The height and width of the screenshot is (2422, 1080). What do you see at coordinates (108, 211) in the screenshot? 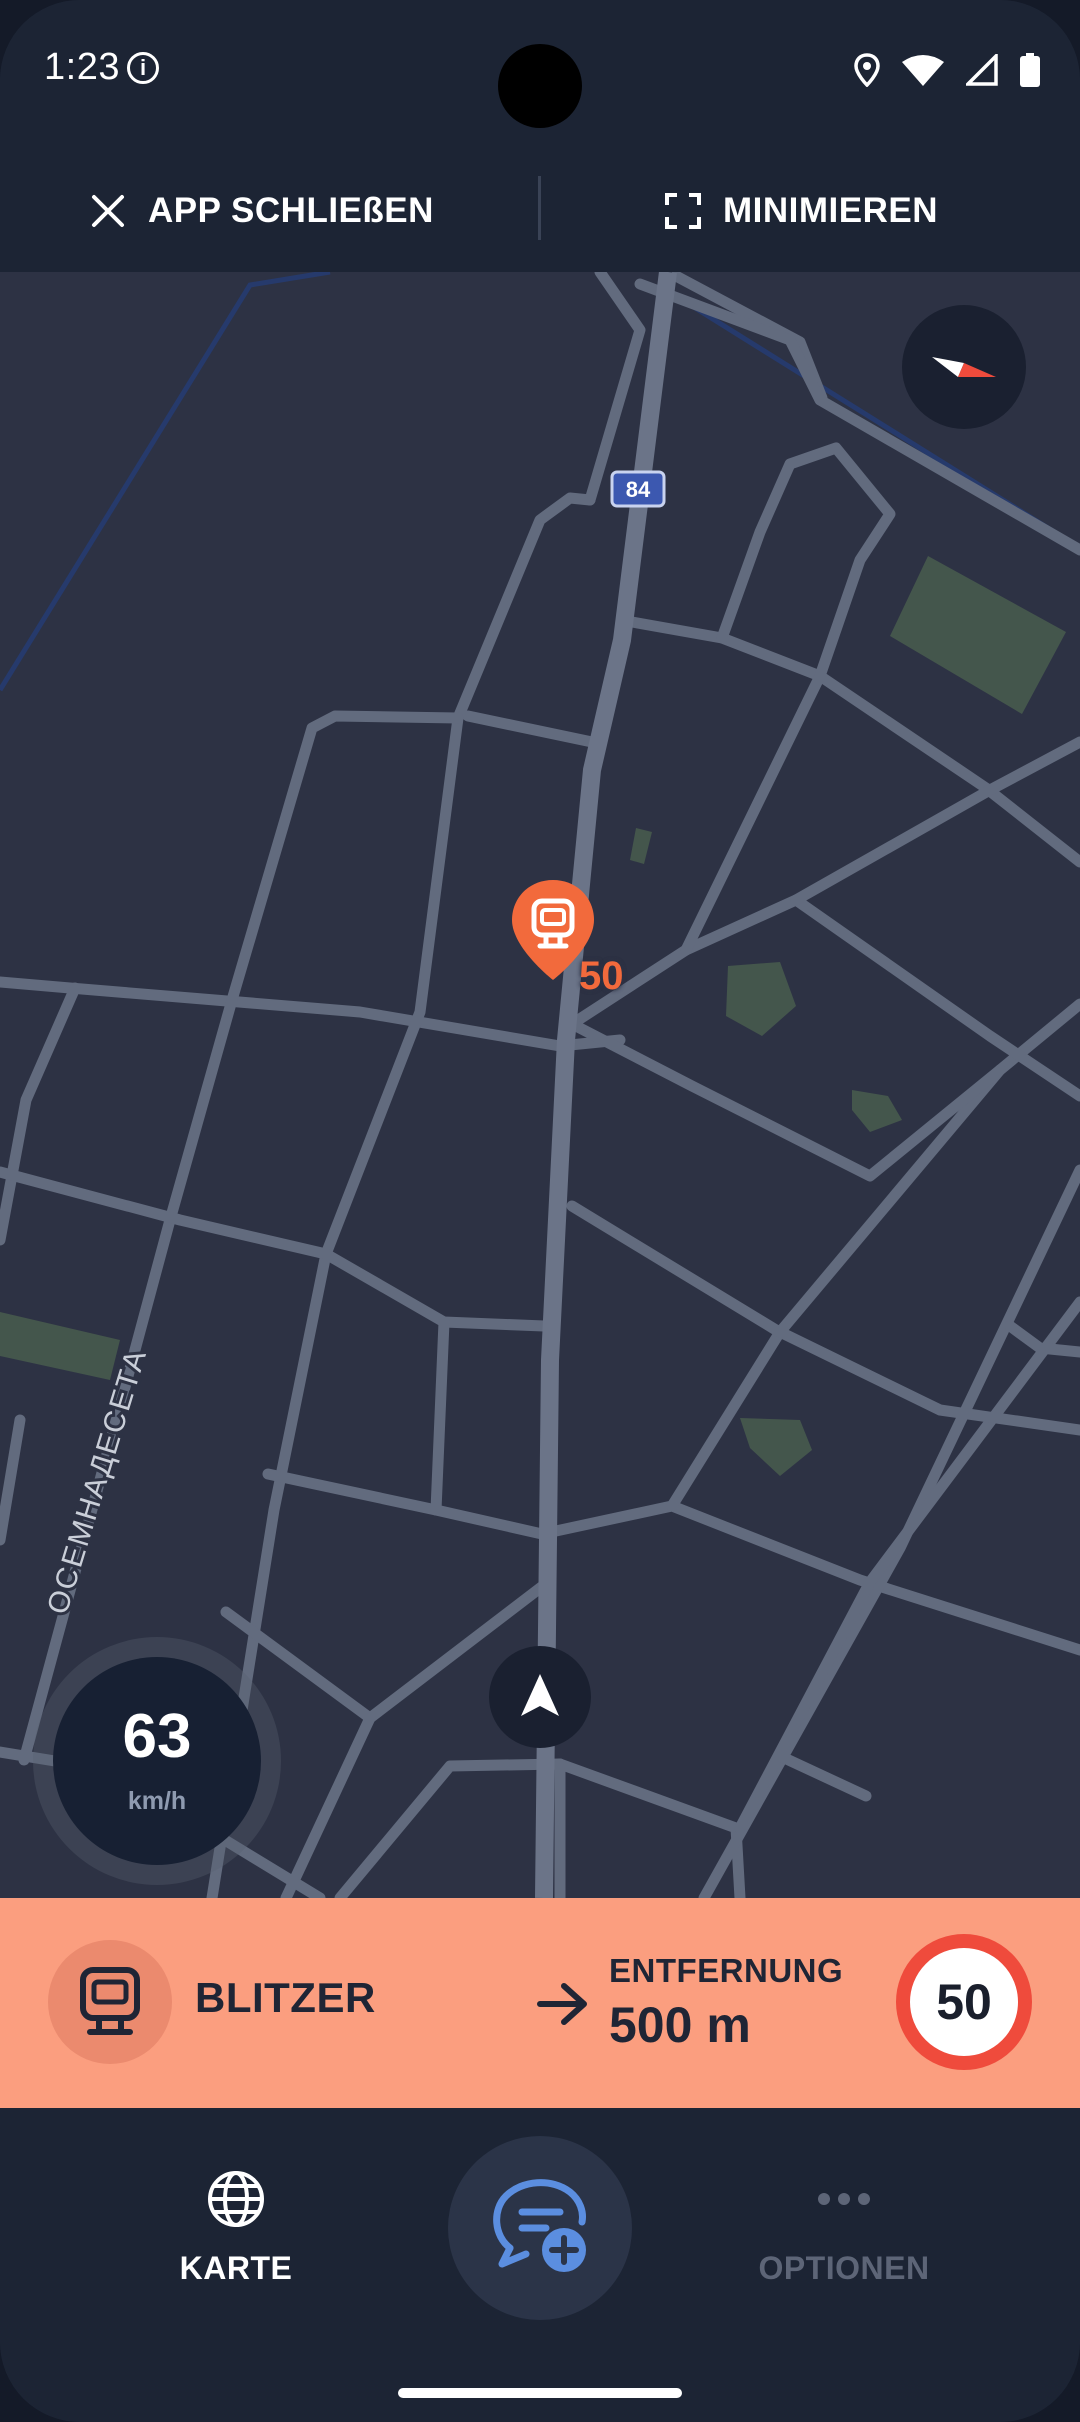
I see `close-icon` at bounding box center [108, 211].